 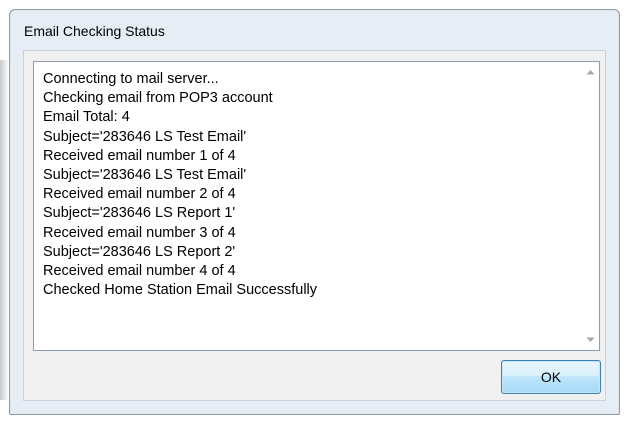 What do you see at coordinates (158, 98) in the screenshot?
I see `log-line: Checking email from POP3 account` at bounding box center [158, 98].